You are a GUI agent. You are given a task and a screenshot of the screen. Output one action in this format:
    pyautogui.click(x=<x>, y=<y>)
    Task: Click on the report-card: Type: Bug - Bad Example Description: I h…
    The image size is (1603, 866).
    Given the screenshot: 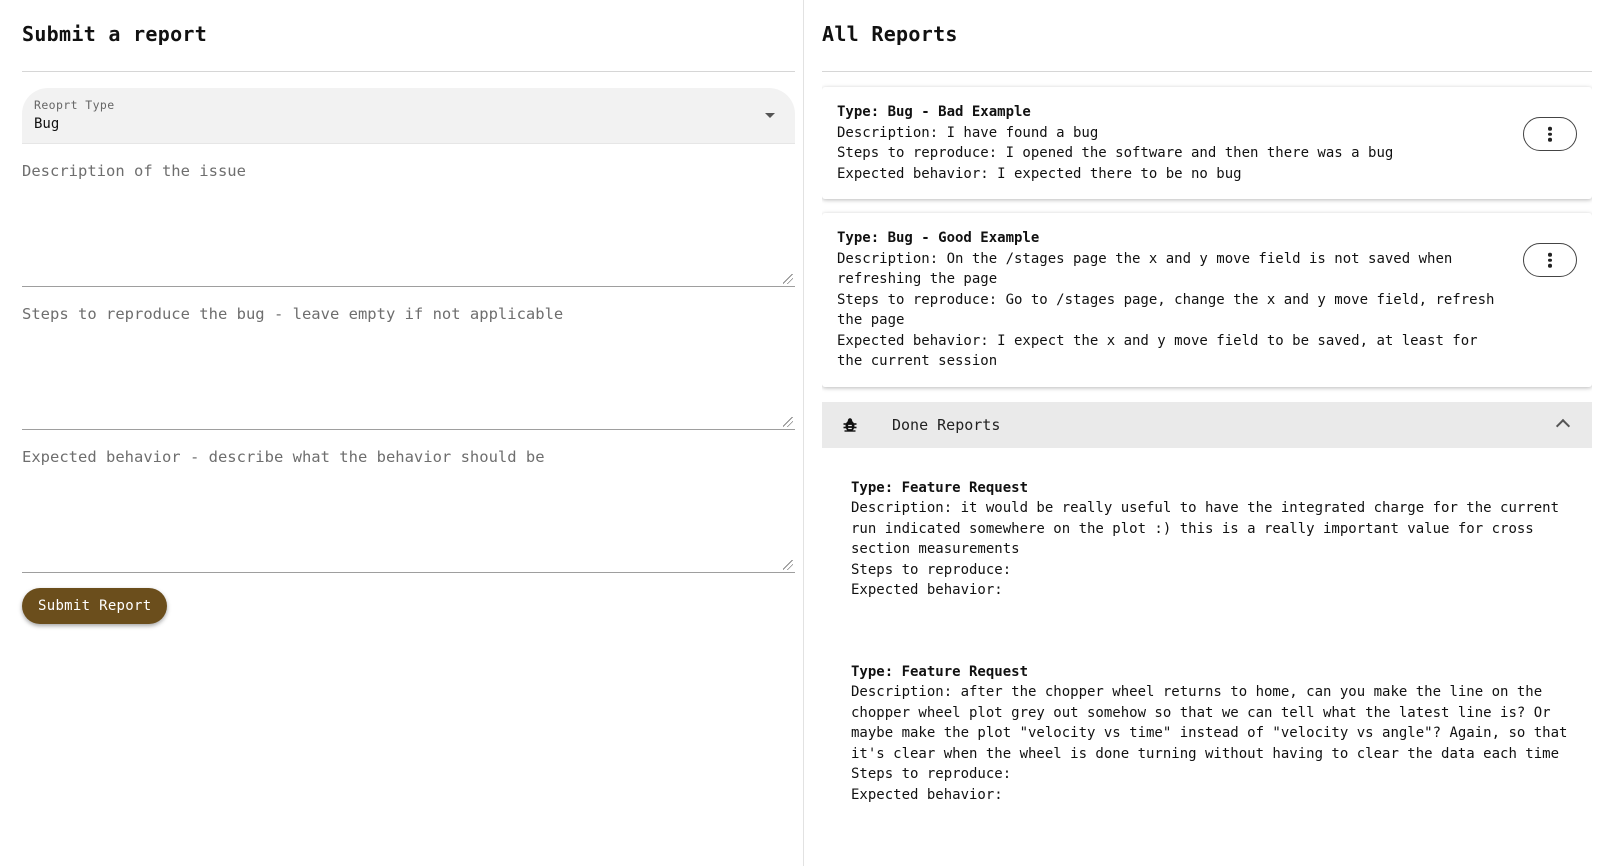 What is the action you would take?
    pyautogui.click(x=1207, y=143)
    